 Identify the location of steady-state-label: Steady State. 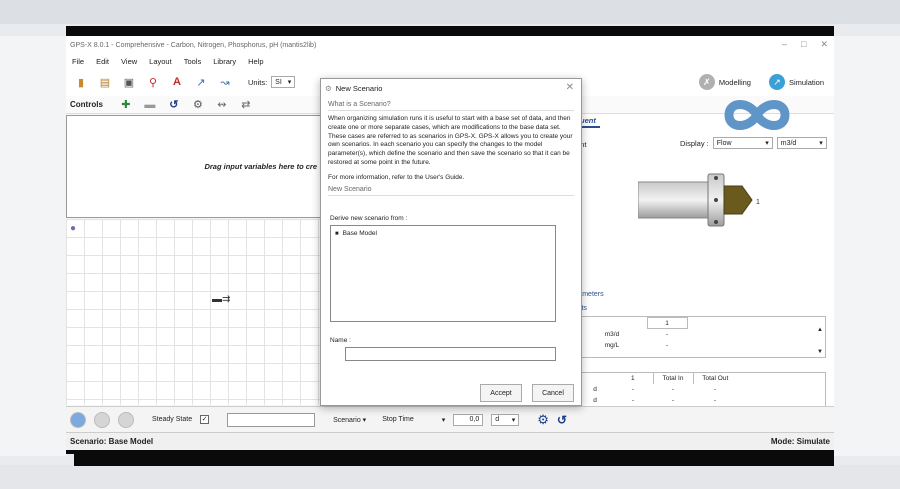
(172, 419).